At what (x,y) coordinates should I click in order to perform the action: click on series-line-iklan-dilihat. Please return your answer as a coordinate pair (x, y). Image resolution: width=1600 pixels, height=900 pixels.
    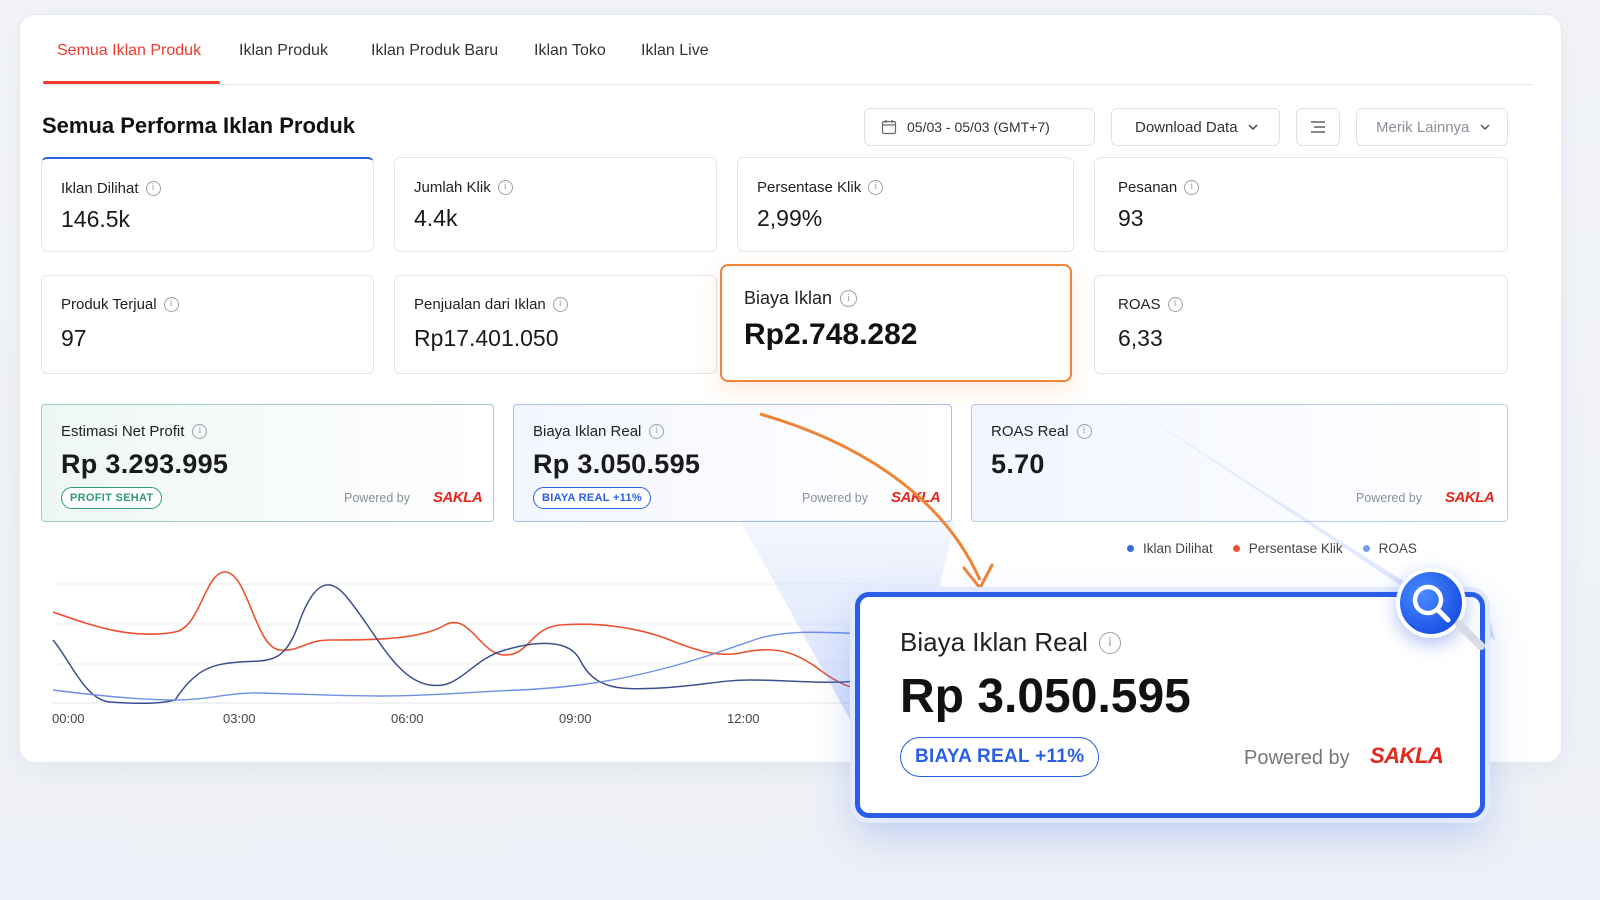
    Looking at the image, I should click on (460, 644).